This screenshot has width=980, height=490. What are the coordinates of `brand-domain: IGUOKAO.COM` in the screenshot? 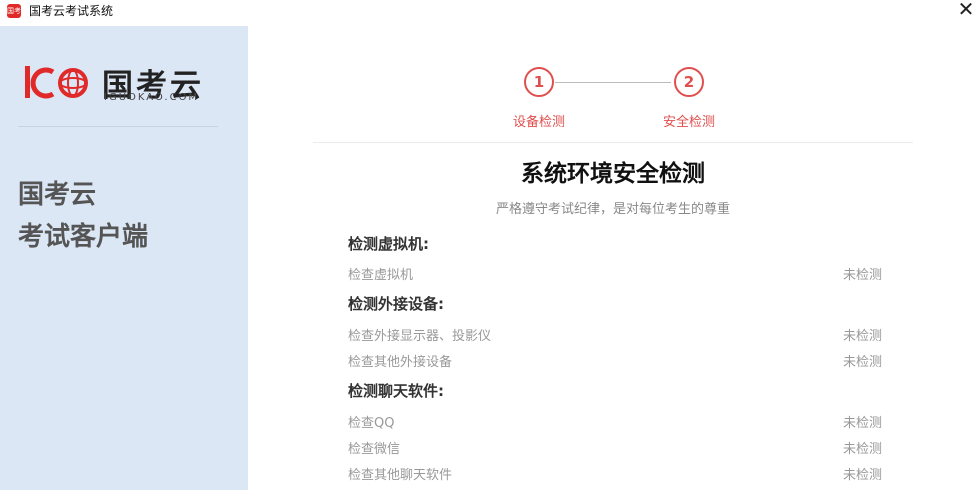 It's located at (152, 97).